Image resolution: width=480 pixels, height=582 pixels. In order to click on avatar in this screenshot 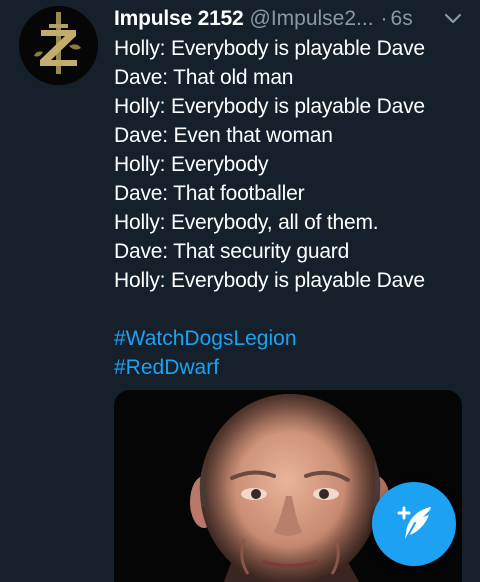, I will do `click(58, 45)`.